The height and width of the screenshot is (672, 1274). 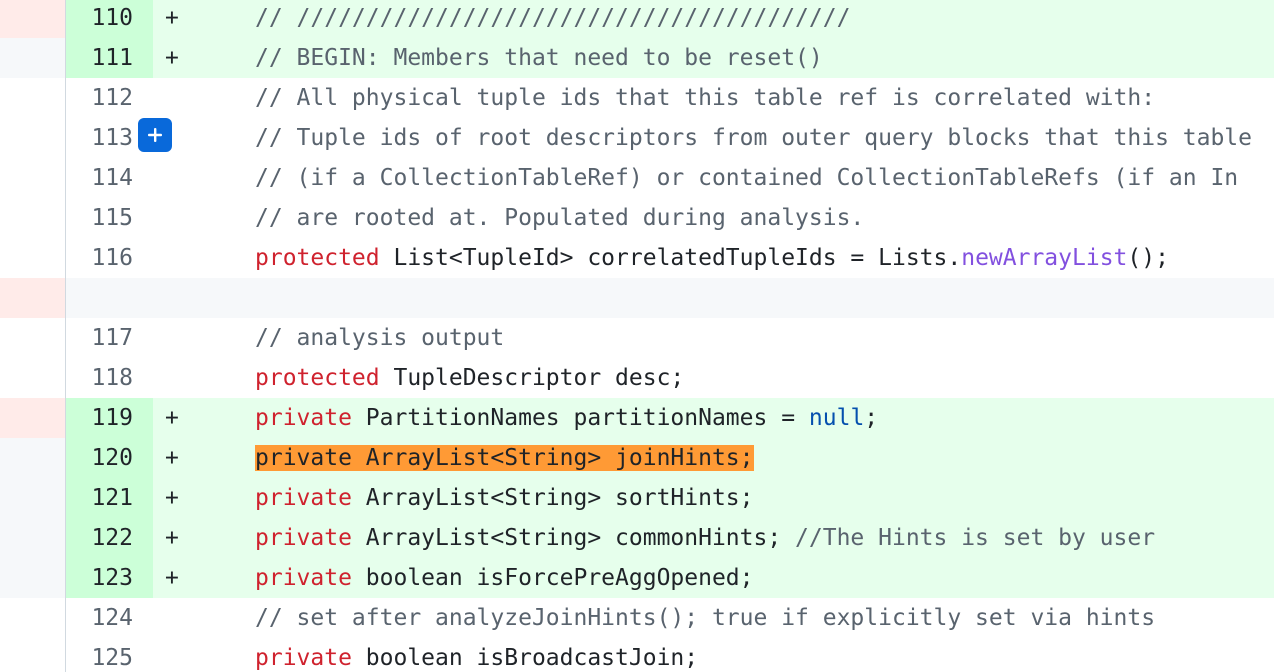 I want to click on code-text: ArrayList<String> commonHints;, so click(x=573, y=538).